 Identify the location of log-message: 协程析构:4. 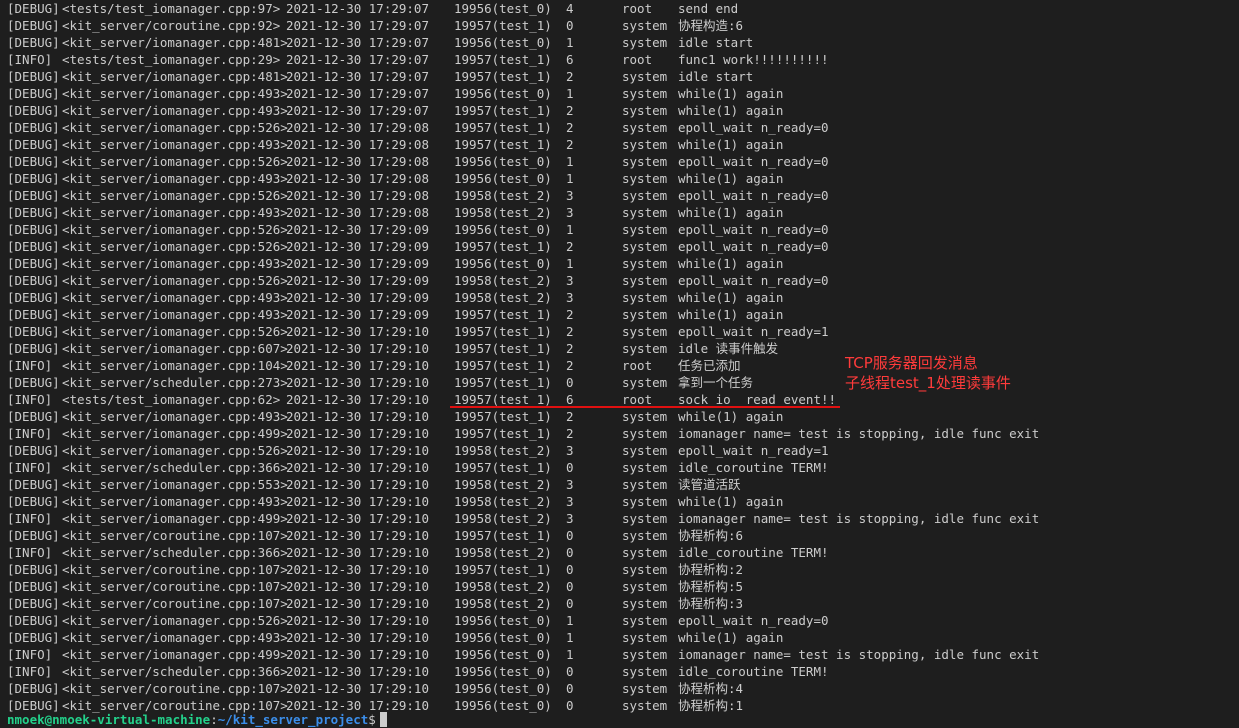
(711, 688).